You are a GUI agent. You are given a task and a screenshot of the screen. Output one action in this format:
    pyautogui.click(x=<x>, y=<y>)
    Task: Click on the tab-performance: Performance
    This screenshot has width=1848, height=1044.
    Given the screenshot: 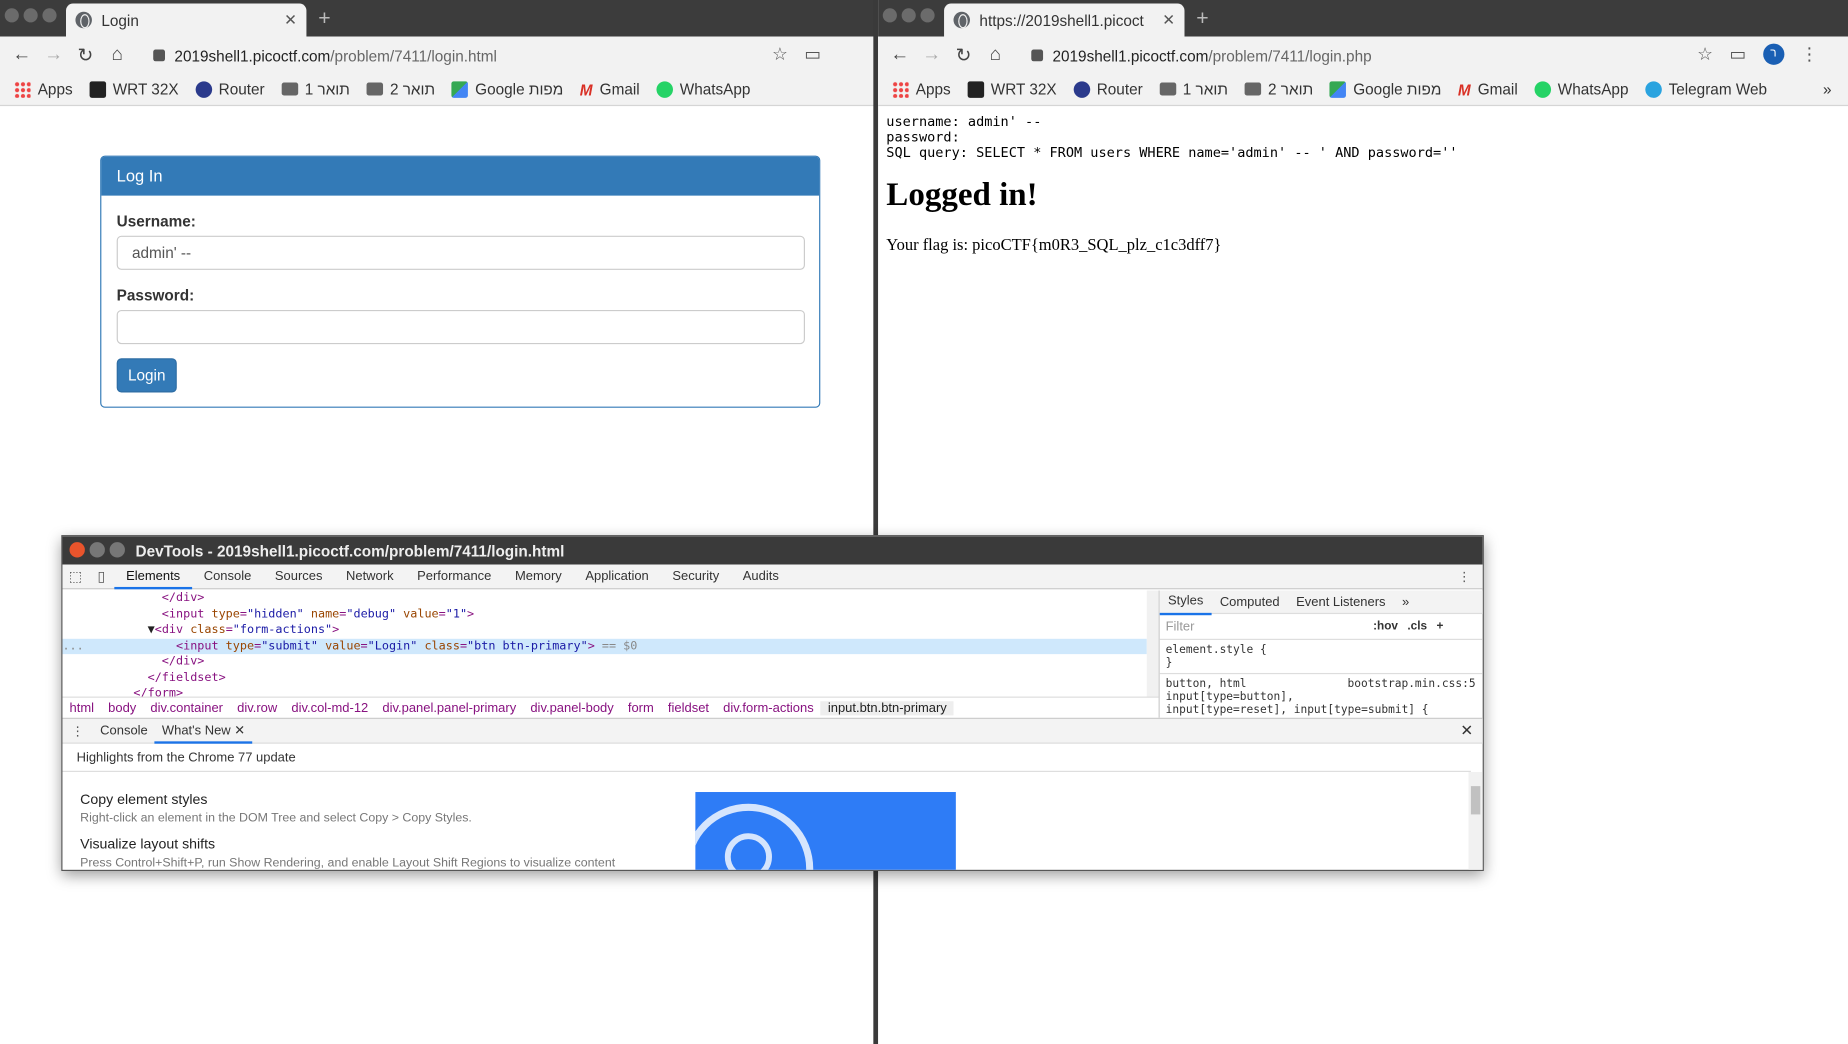 What is the action you would take?
    pyautogui.click(x=454, y=576)
    